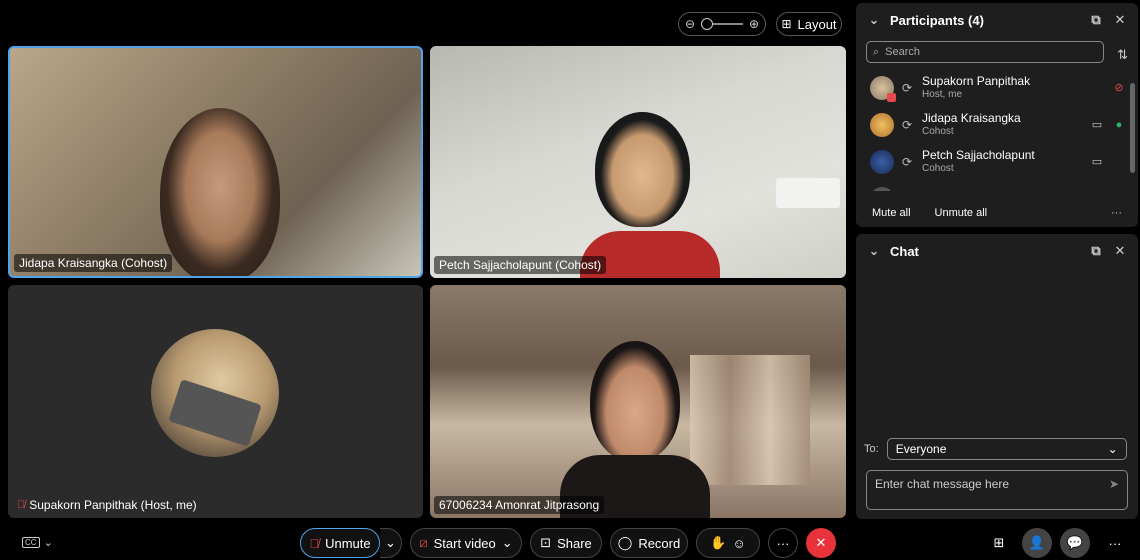 The height and width of the screenshot is (560, 1140). What do you see at coordinates (31, 542) in the screenshot?
I see `closed-captions-icon: CC` at bounding box center [31, 542].